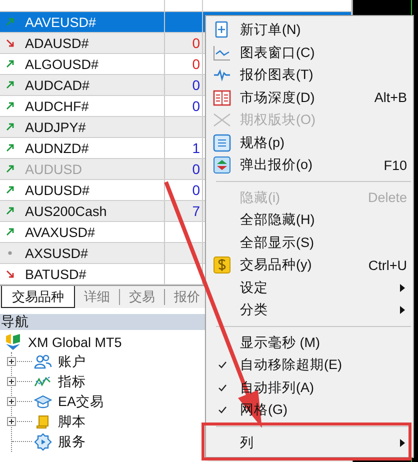 The height and width of the screenshot is (462, 418). I want to click on bid-price: 7, so click(196, 211).